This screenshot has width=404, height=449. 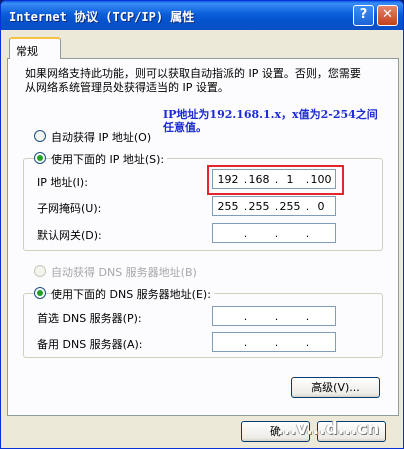 What do you see at coordinates (109, 159) in the screenshot?
I see `manual-ip-label: 使用下面的 IP 地址(S):` at bounding box center [109, 159].